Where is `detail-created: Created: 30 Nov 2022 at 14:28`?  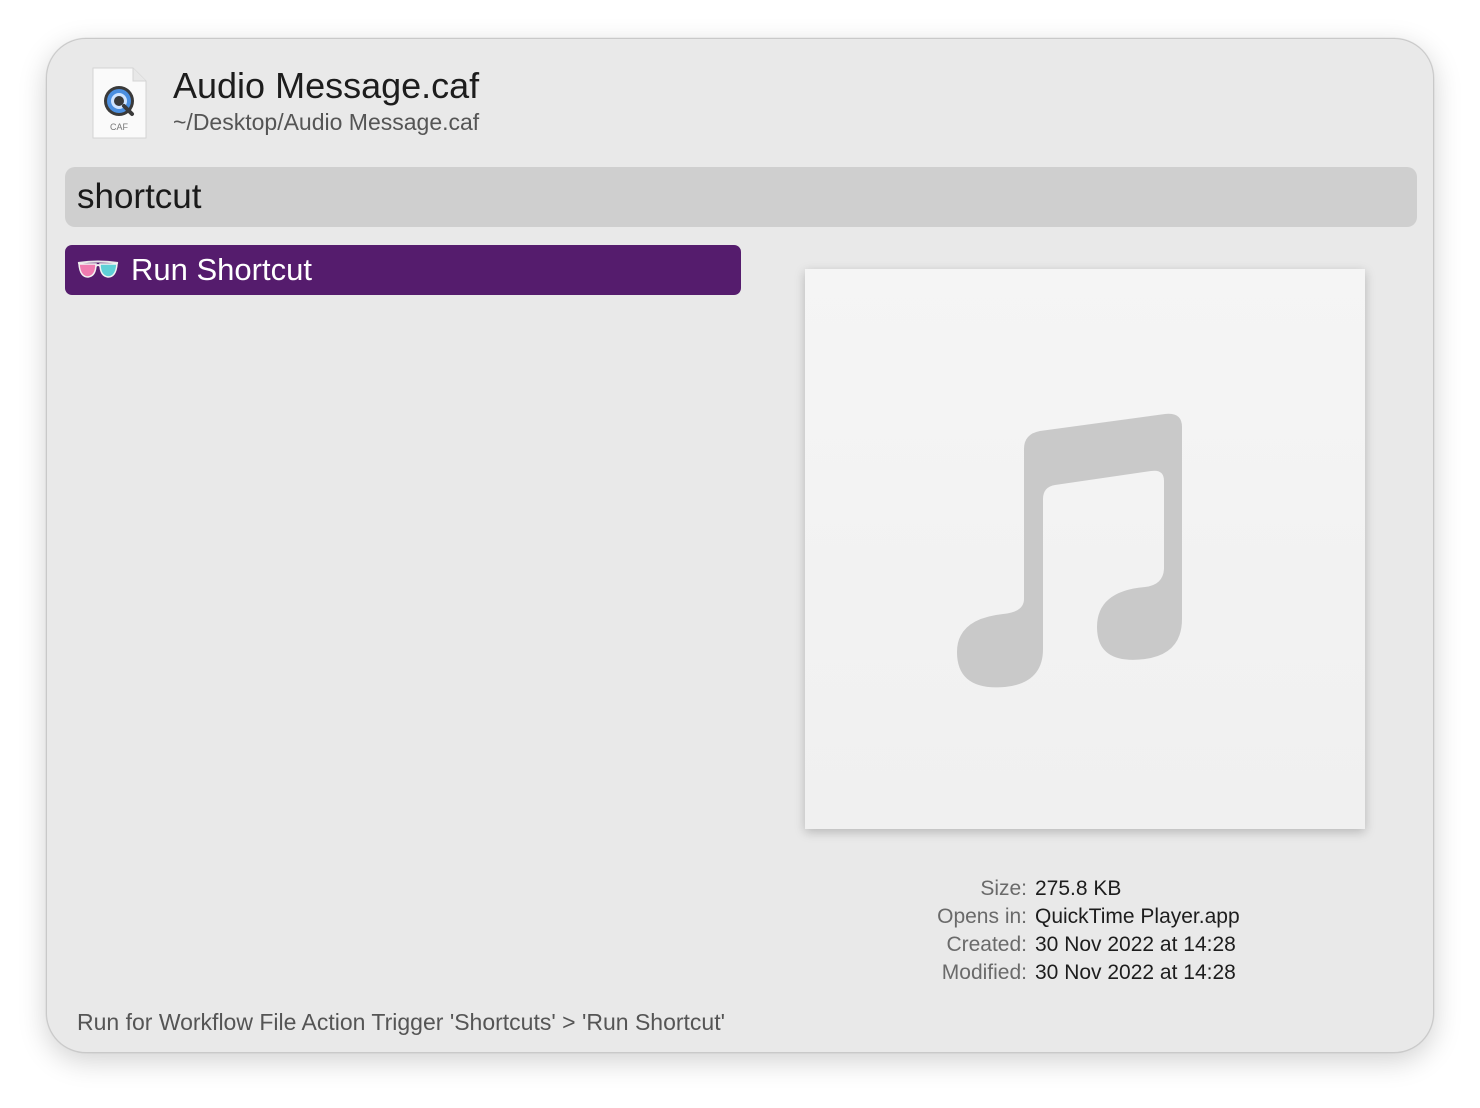
detail-created: Created: 30 Nov 2022 at 14:28 is located at coordinates (1047, 945).